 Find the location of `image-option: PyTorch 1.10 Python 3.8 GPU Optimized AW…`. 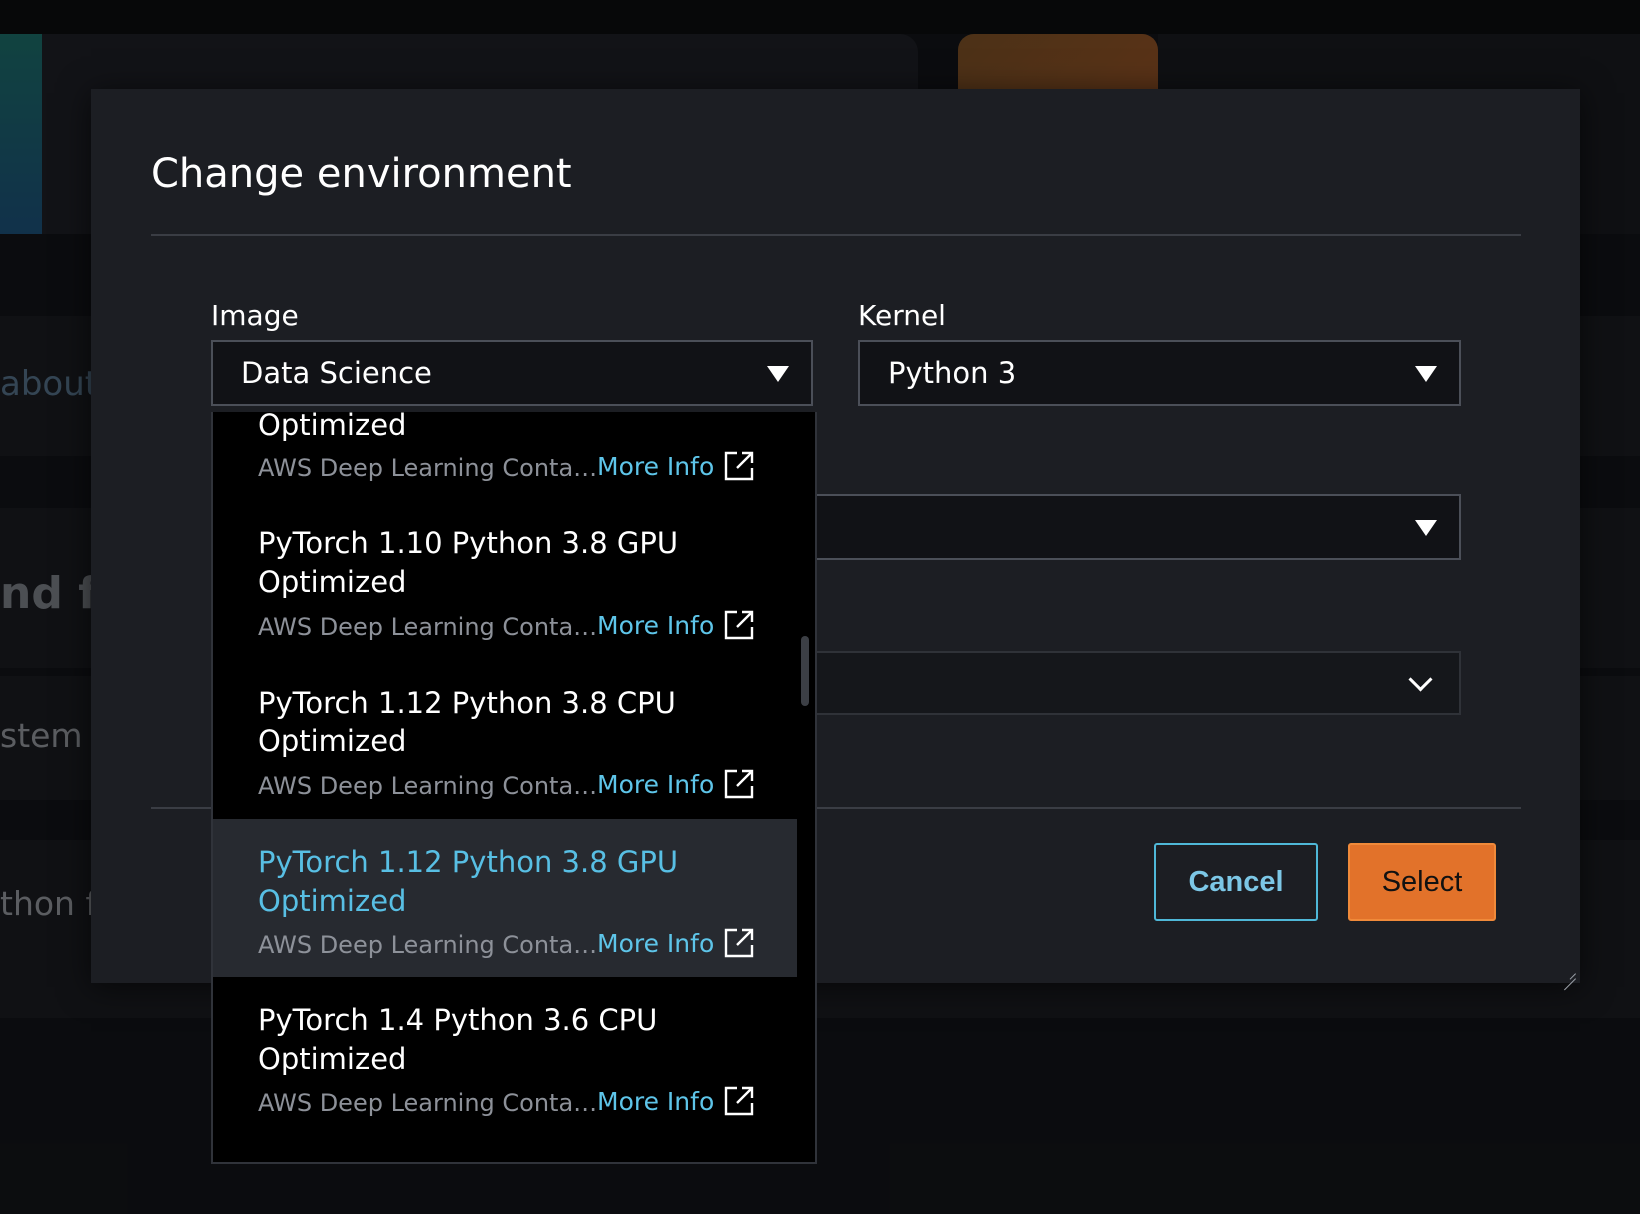

image-option: PyTorch 1.10 Python 3.8 GPU Optimized AW… is located at coordinates (505, 604).